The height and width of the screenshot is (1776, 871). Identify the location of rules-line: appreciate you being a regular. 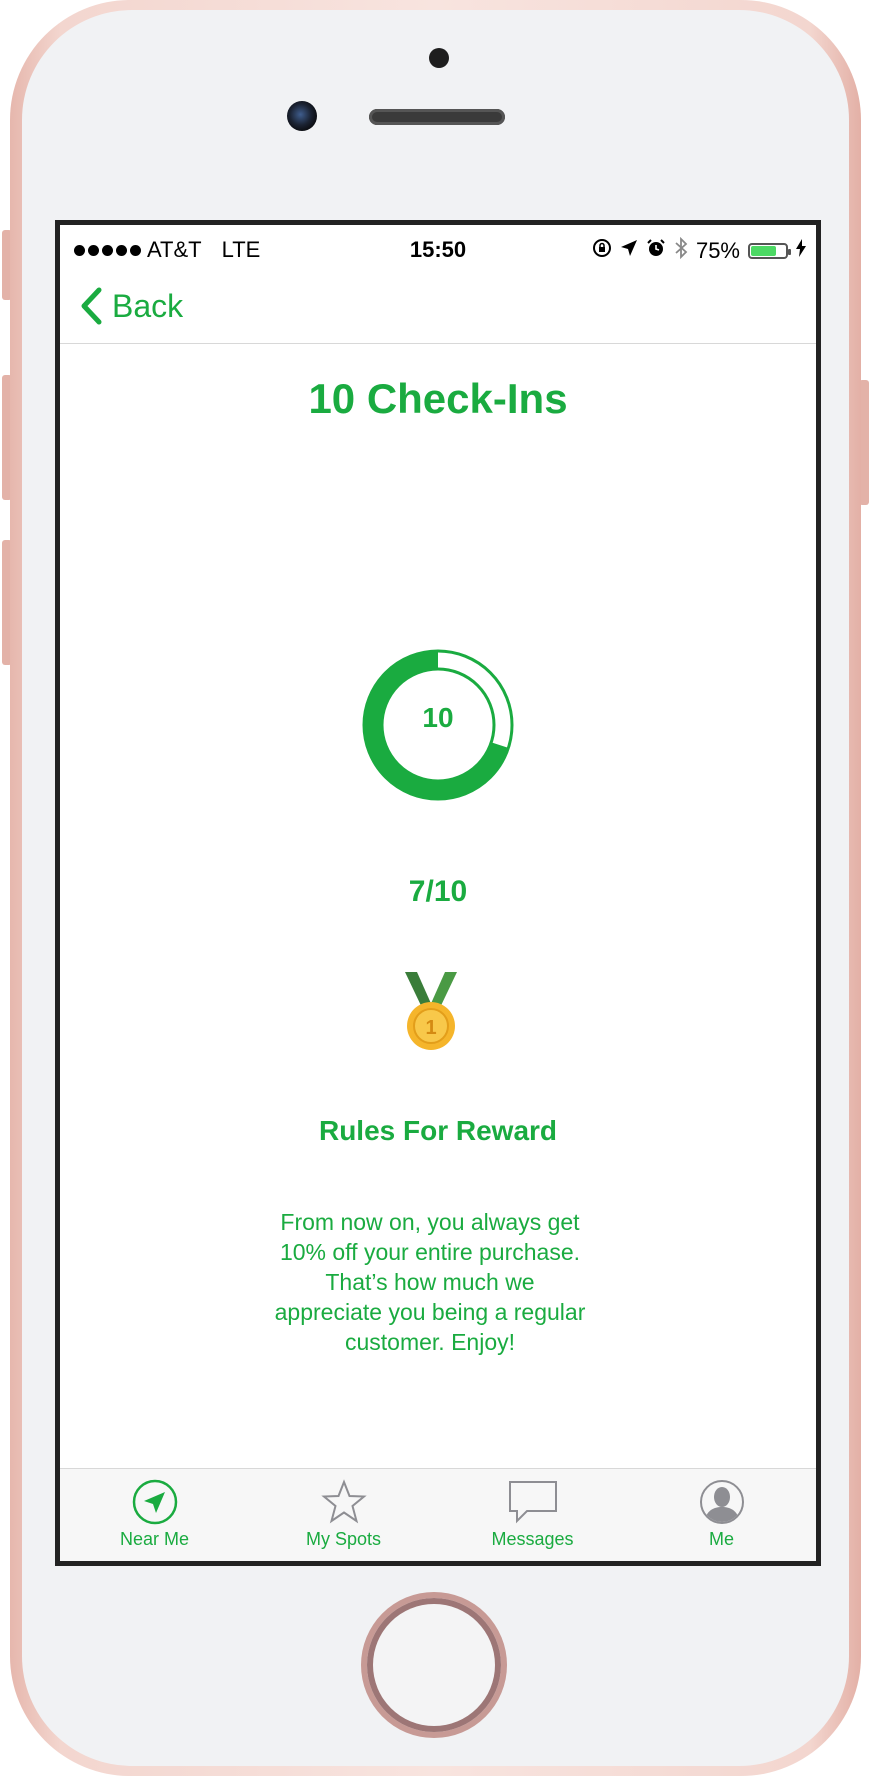
(430, 1312).